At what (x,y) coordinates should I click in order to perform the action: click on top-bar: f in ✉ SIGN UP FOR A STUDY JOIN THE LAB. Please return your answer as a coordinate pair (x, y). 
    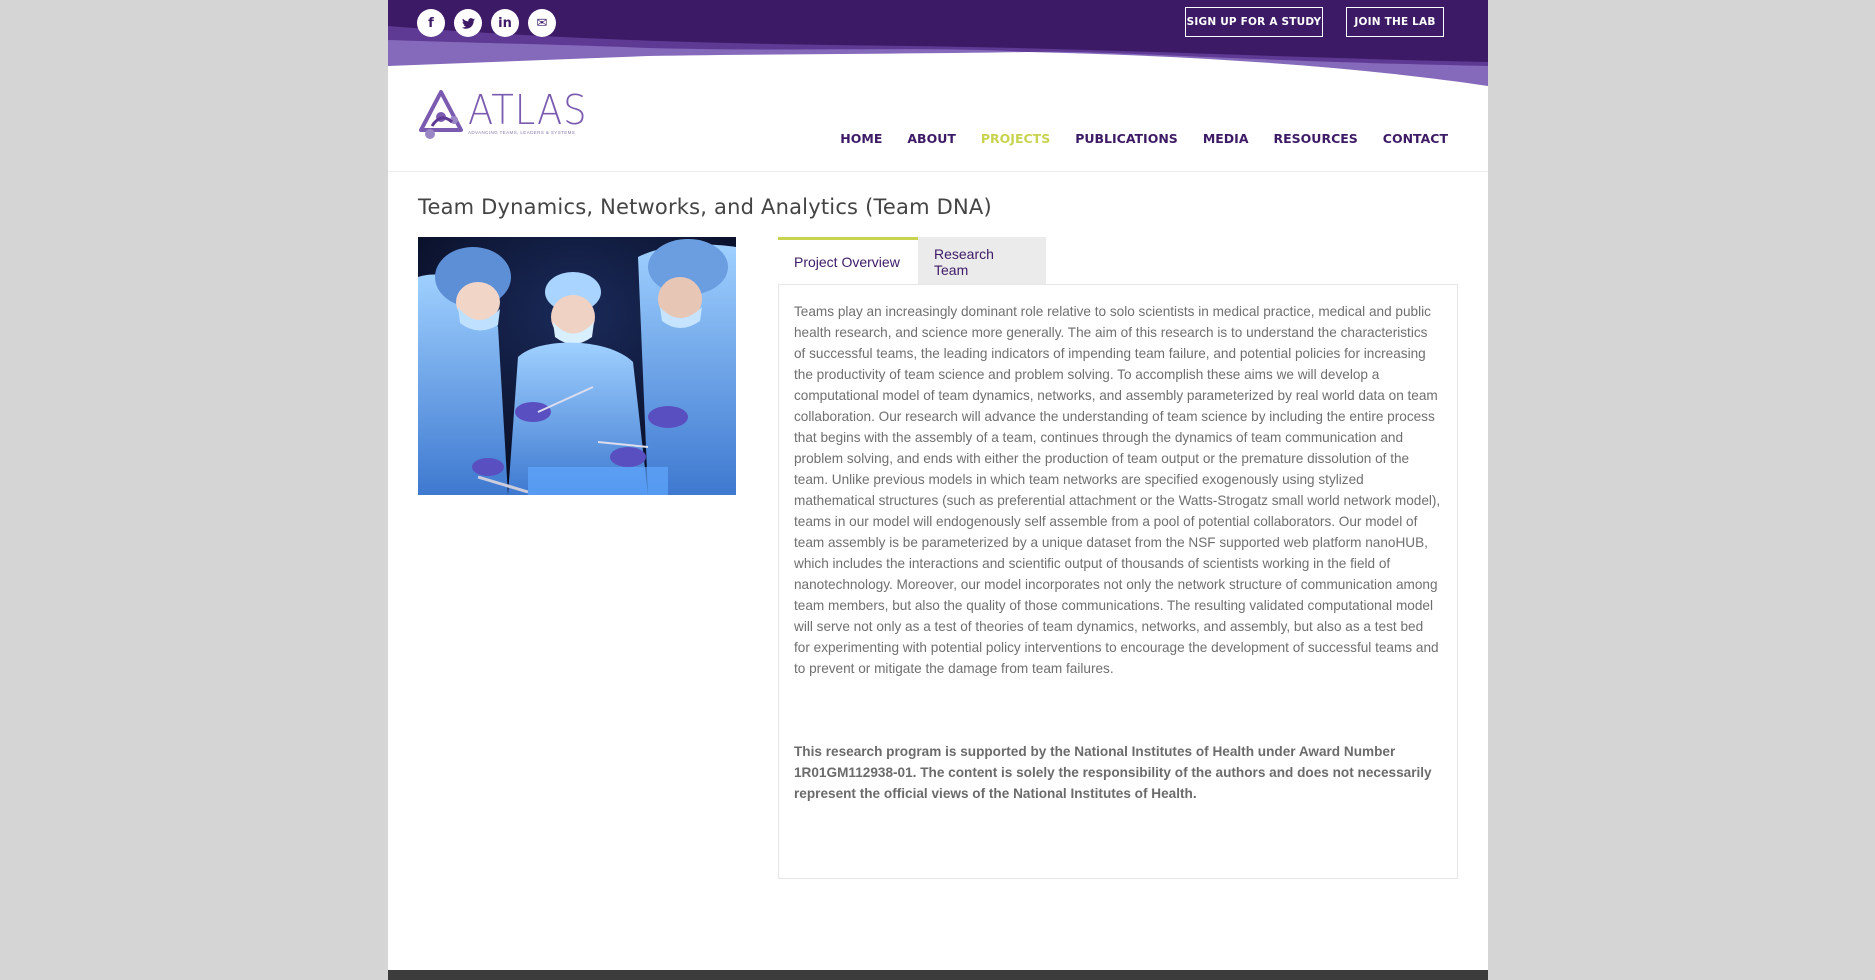
    Looking at the image, I should click on (938, 43).